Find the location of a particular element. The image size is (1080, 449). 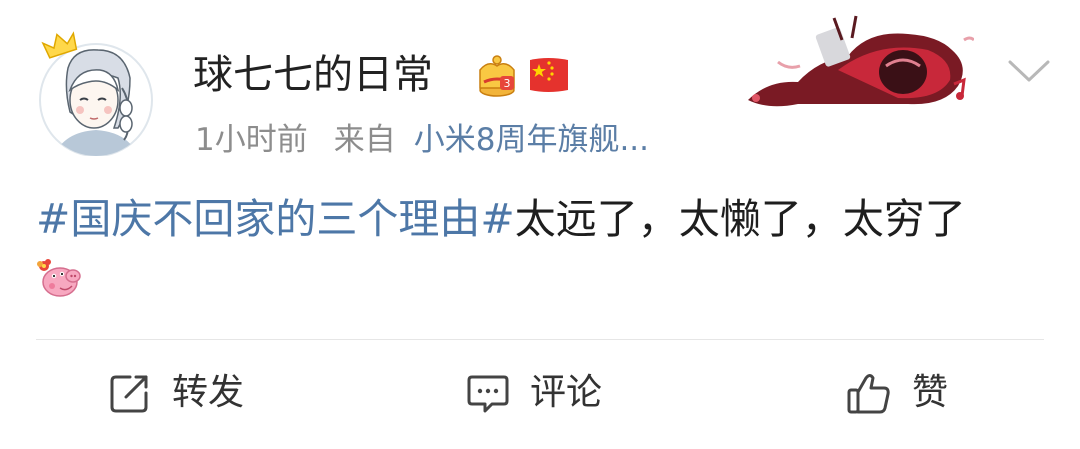

vip-crown-badge-icon: 3 is located at coordinates (497, 75).